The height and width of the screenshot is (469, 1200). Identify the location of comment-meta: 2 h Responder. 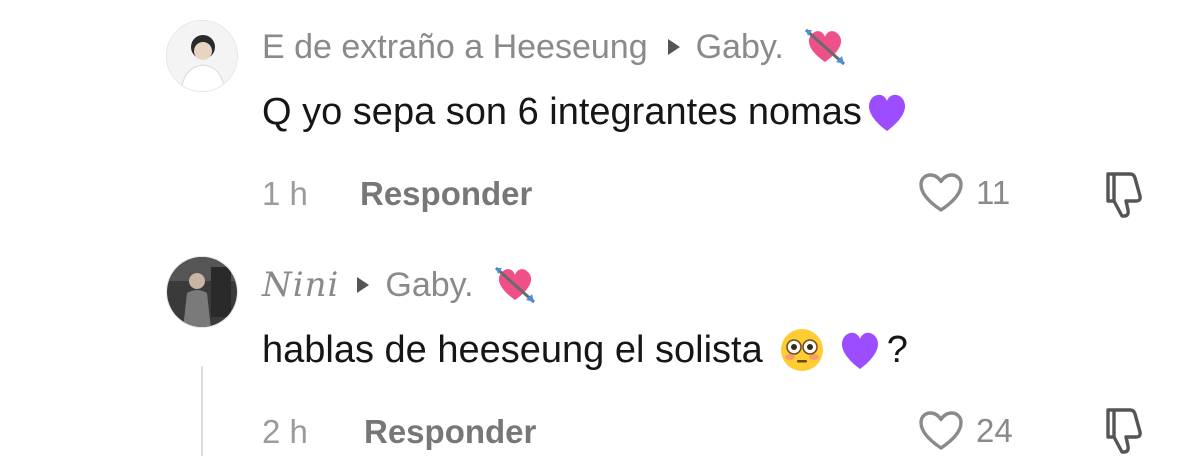
(399, 432).